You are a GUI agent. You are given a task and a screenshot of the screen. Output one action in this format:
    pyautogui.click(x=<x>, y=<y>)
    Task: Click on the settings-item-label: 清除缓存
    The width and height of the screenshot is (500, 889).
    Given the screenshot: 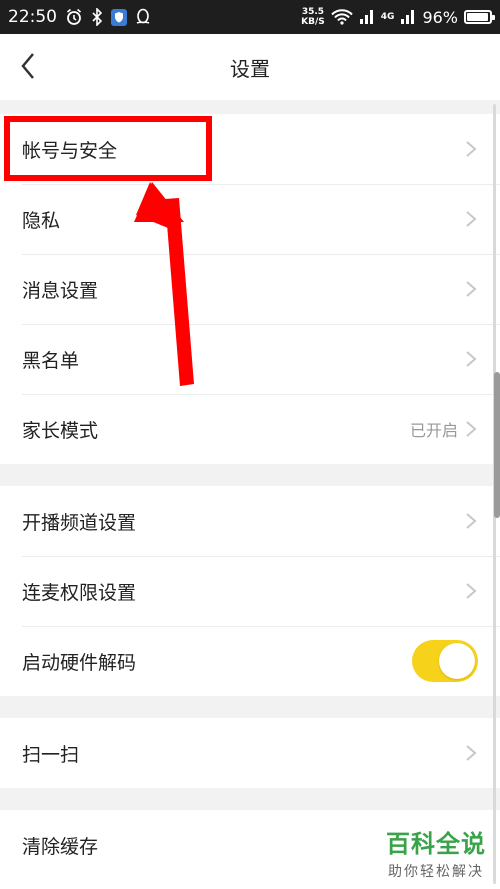 What is the action you would take?
    pyautogui.click(x=60, y=846)
    